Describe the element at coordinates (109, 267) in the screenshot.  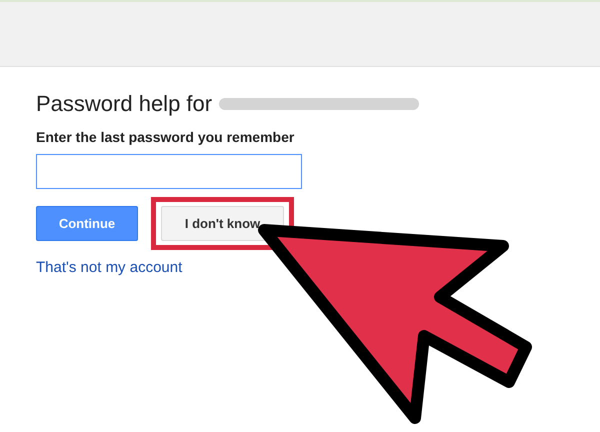
I see `not-my-account-link: That's not my account` at that location.